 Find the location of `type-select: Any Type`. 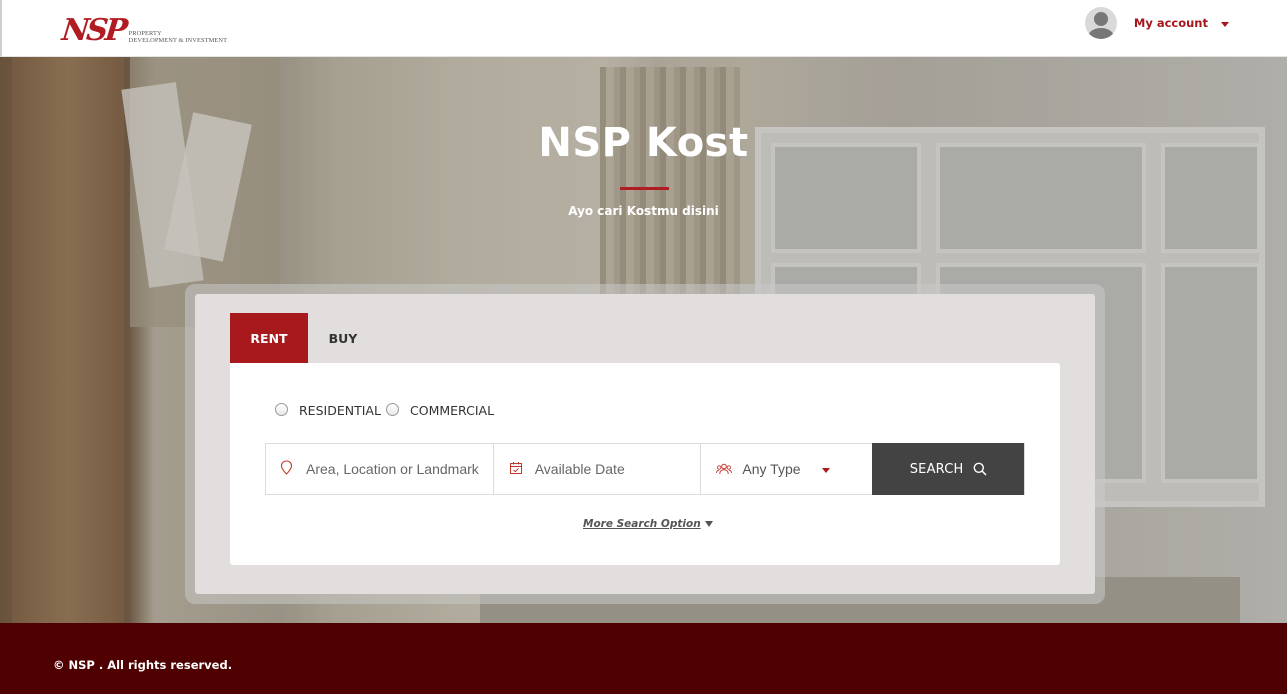

type-select: Any Type is located at coordinates (786, 469).